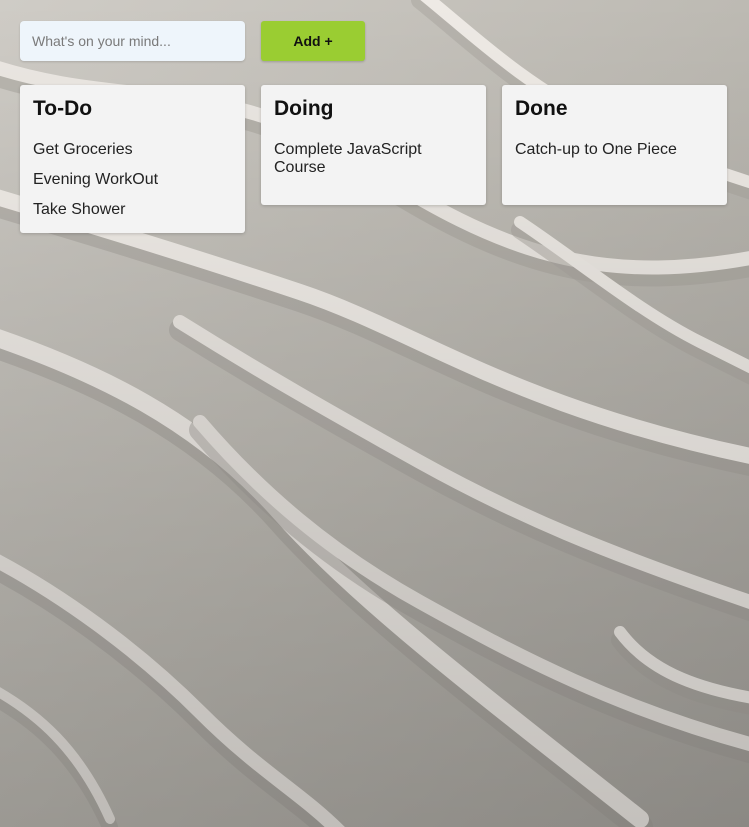 The image size is (749, 827). I want to click on task-list: Complete JavaScript Course, so click(373, 159).